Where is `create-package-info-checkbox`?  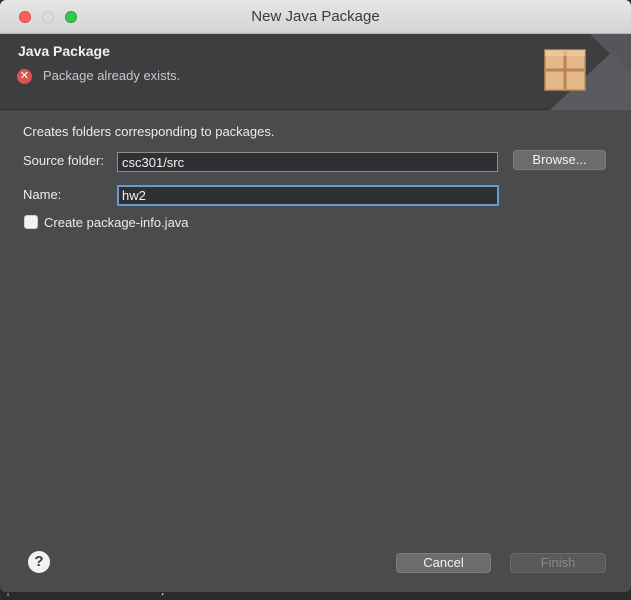
create-package-info-checkbox is located at coordinates (31, 222).